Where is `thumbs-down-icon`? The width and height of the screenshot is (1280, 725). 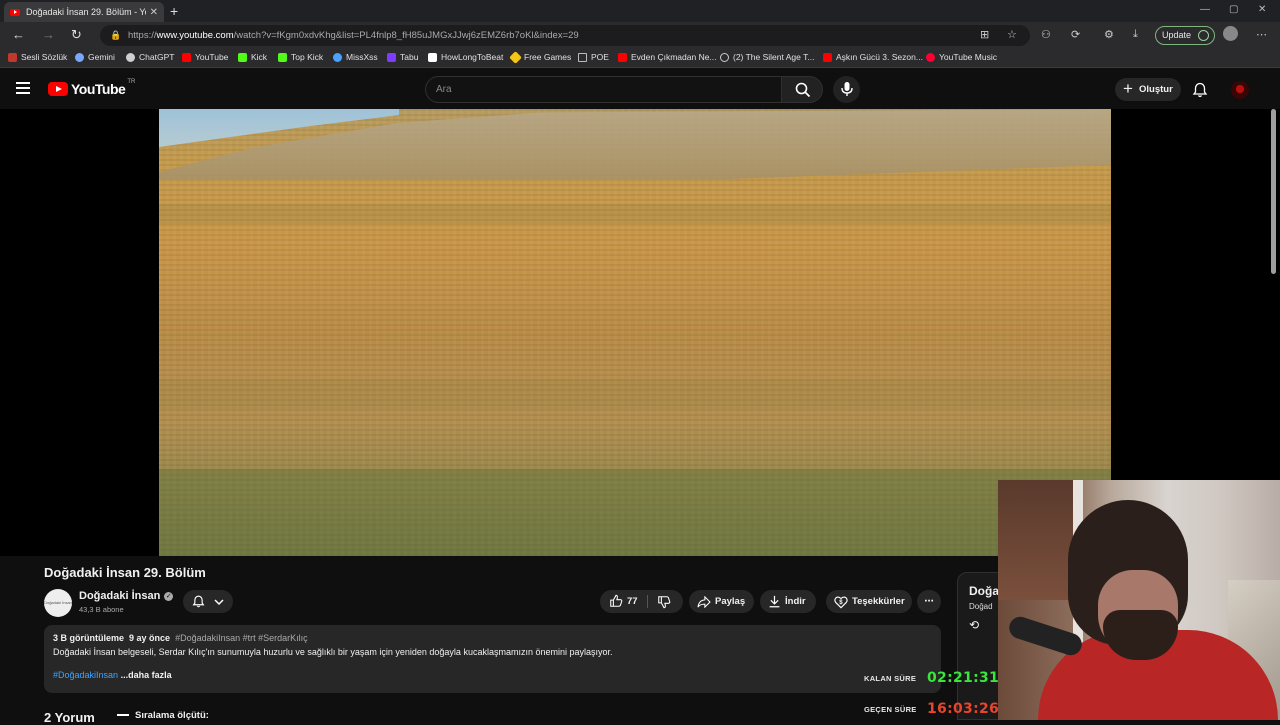
thumbs-down-icon is located at coordinates (664, 602).